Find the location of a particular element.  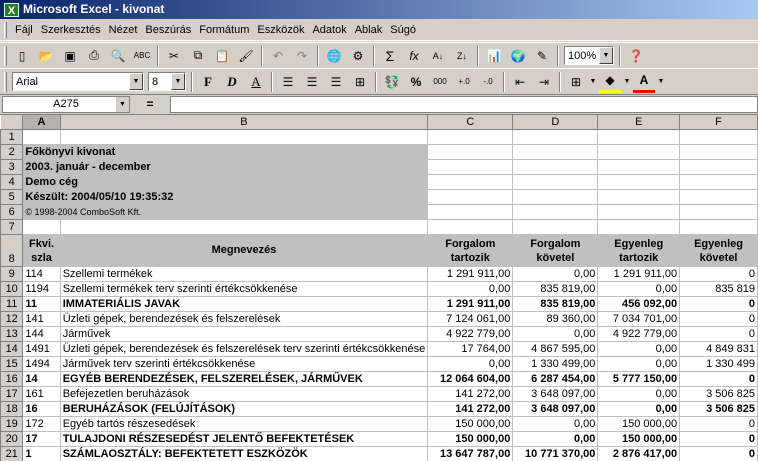

turnover-debit-cell: 4 922 779,00 is located at coordinates (470, 334).